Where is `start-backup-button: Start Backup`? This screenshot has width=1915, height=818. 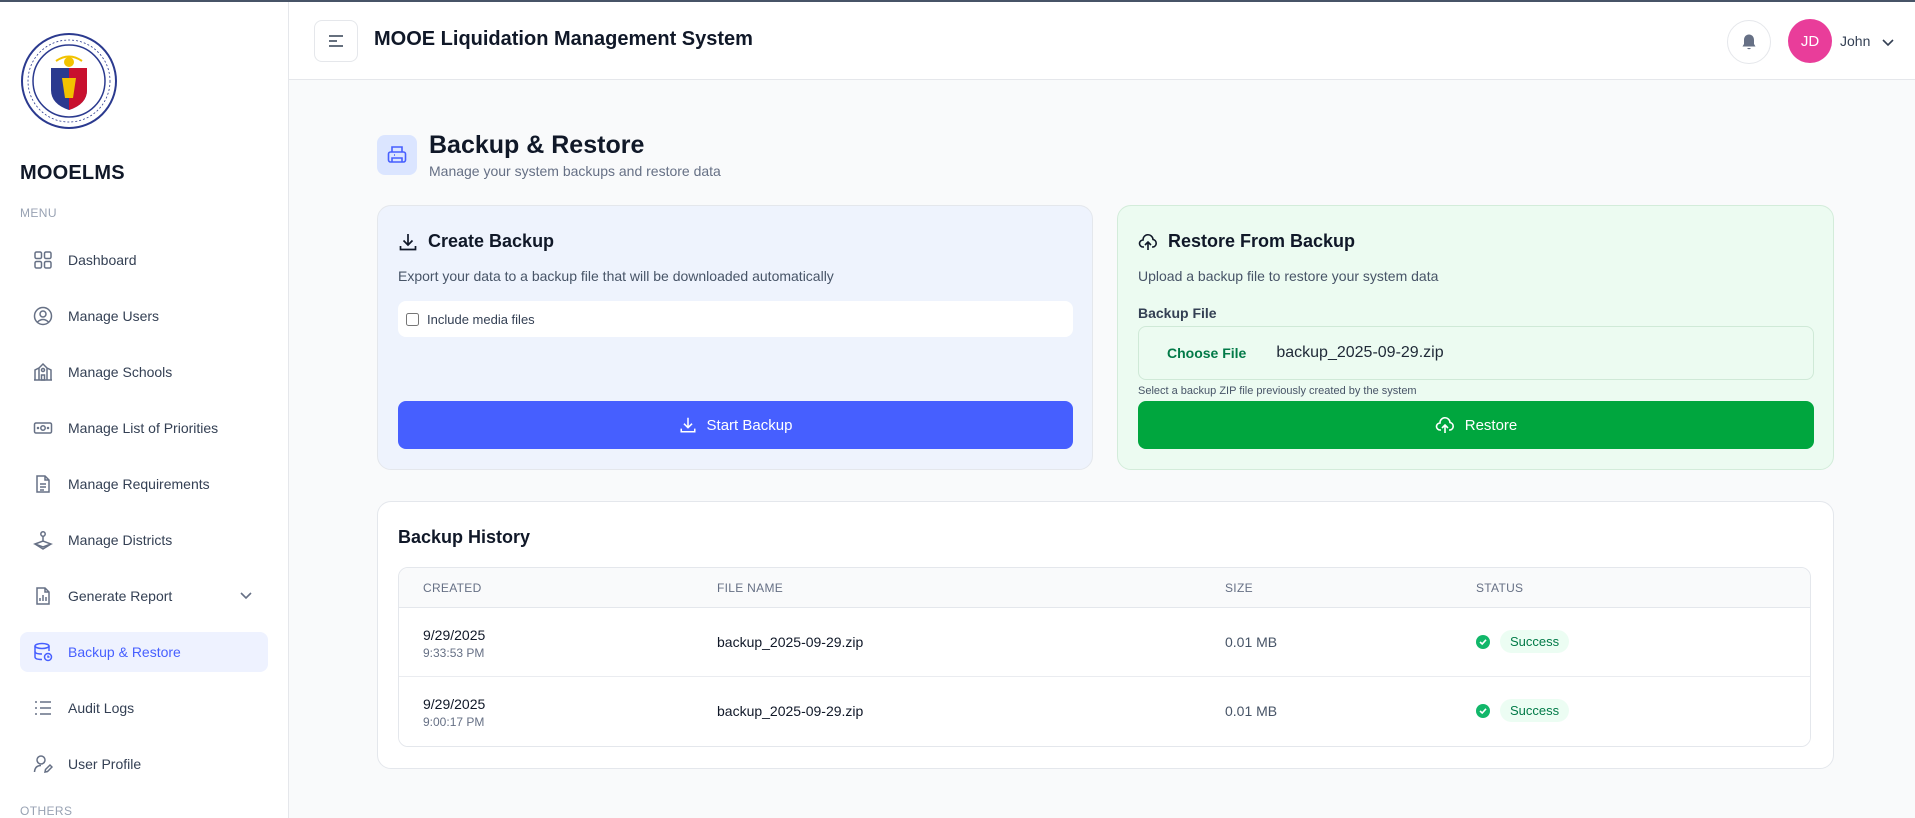 start-backup-button: Start Backup is located at coordinates (735, 425).